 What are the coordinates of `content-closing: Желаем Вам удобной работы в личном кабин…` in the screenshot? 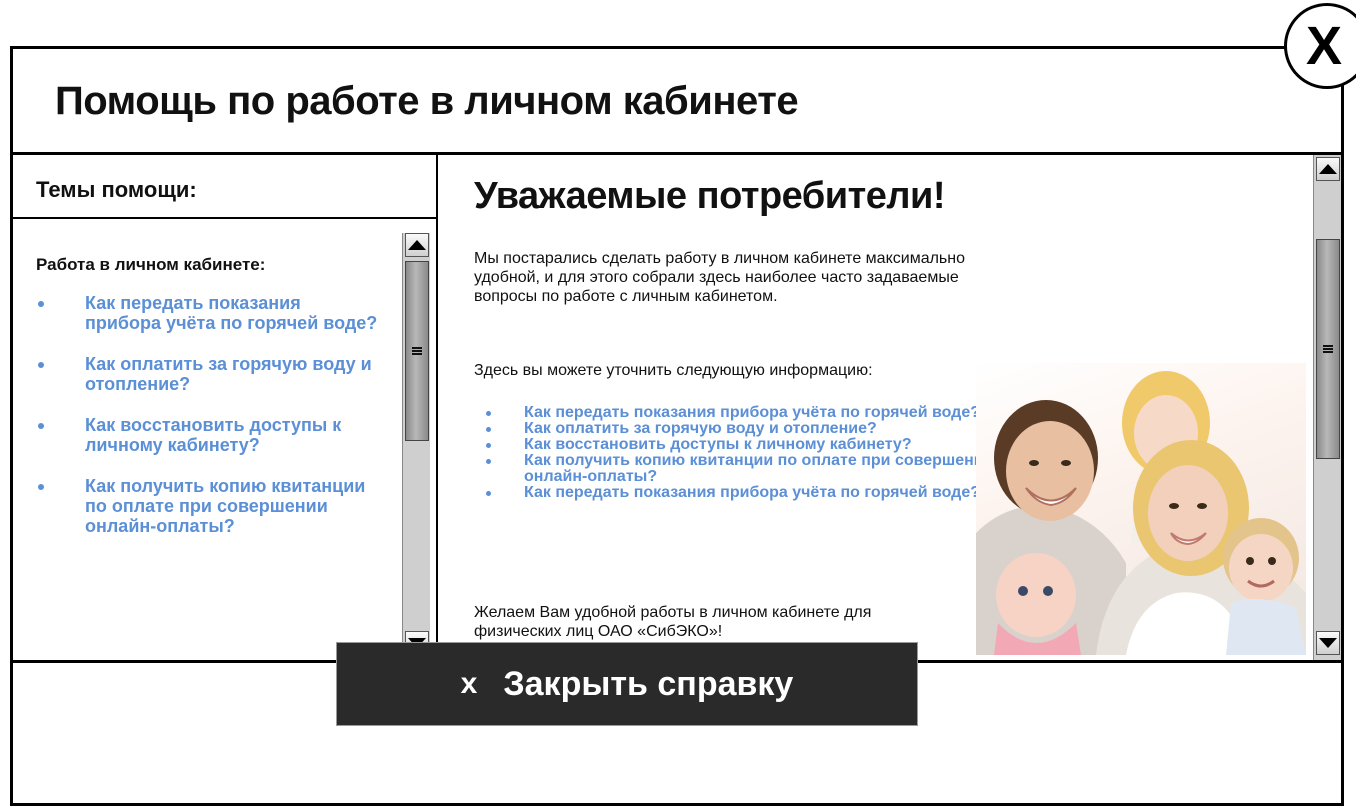 It's located at (673, 622).